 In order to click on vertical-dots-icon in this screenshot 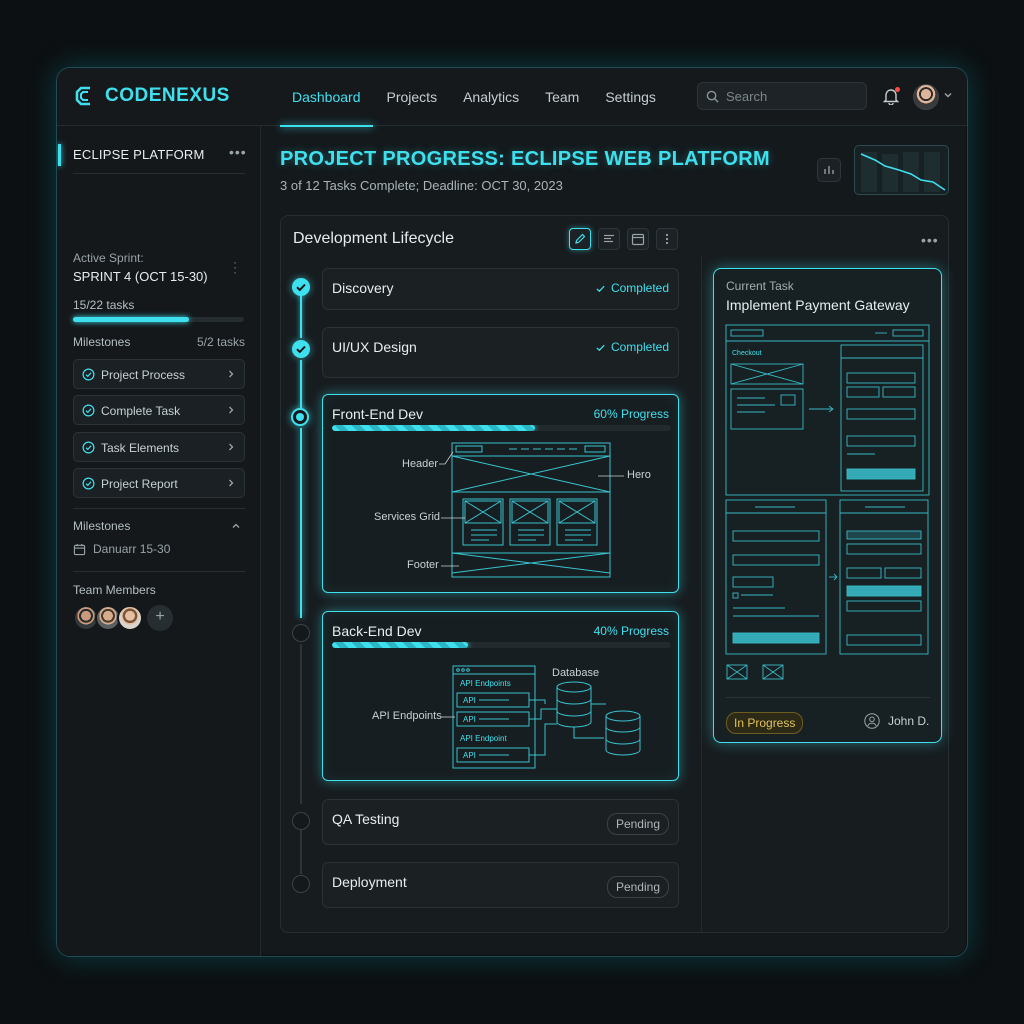, I will do `click(667, 239)`.